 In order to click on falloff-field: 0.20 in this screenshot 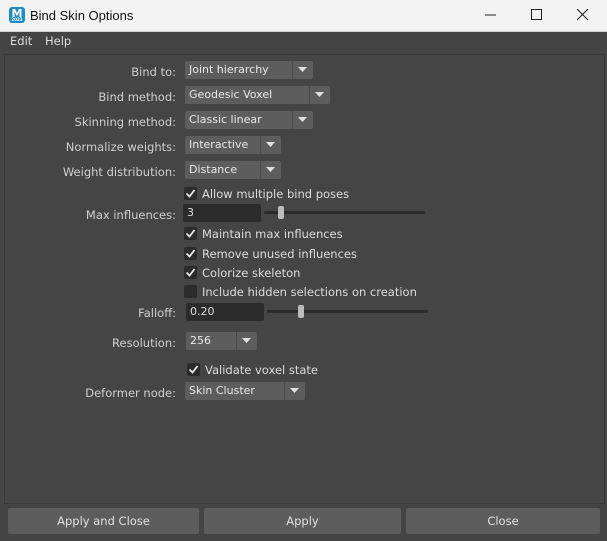, I will do `click(225, 312)`.